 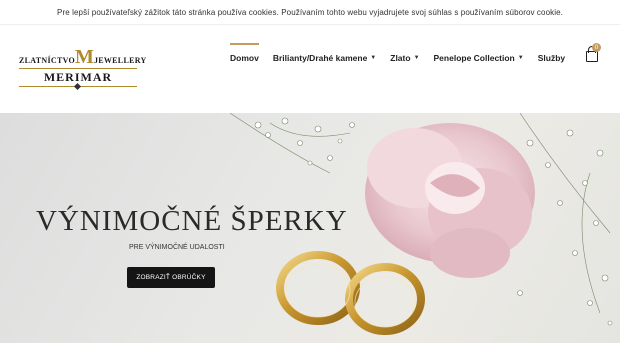 I want to click on nav-item-zlato: Zlato ▼, so click(x=404, y=58).